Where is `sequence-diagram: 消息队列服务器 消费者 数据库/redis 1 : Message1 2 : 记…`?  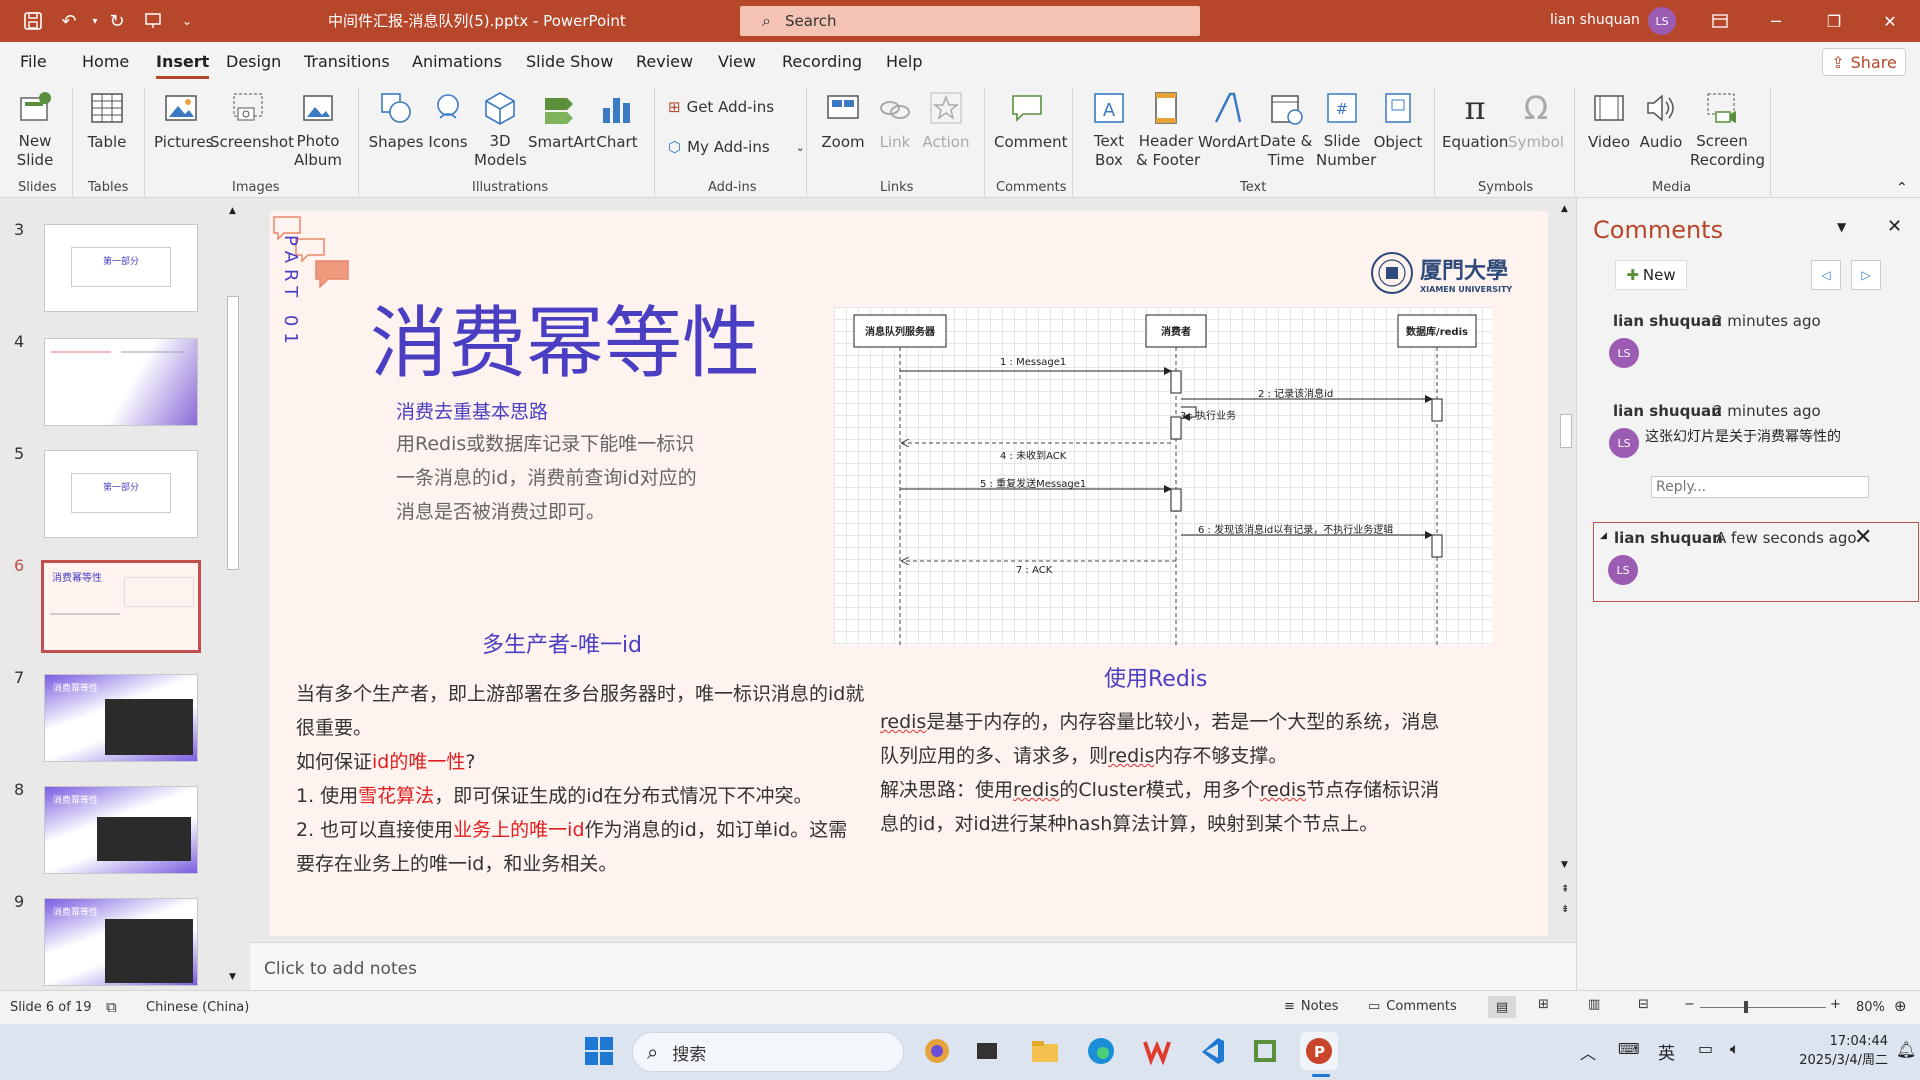
sequence-diagram: 消息队列服务器 消费者 数据库/redis 1 : Message1 2 : 记… is located at coordinates (1163, 476).